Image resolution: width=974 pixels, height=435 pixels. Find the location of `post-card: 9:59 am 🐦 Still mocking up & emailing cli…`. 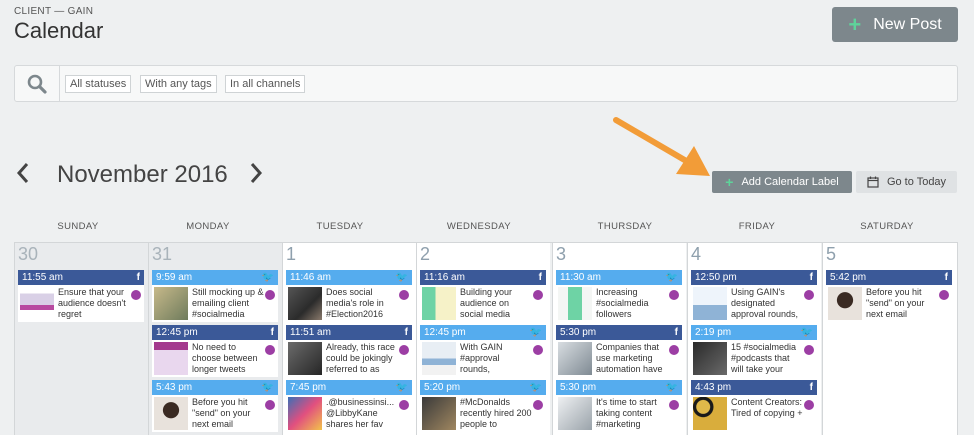

post-card: 9:59 am 🐦 Still mocking up & emailing cli… is located at coordinates (215, 296).